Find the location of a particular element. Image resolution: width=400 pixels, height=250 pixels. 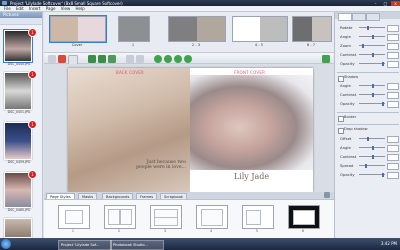

tab-photo-props is located at coordinates (345, 17).